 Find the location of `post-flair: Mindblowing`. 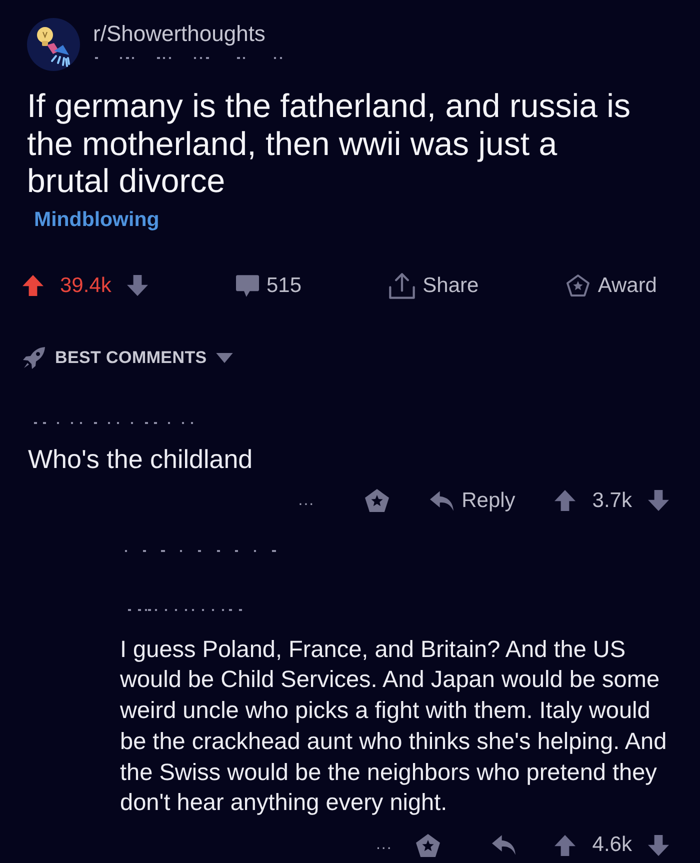

post-flair: Mindblowing is located at coordinates (97, 219).